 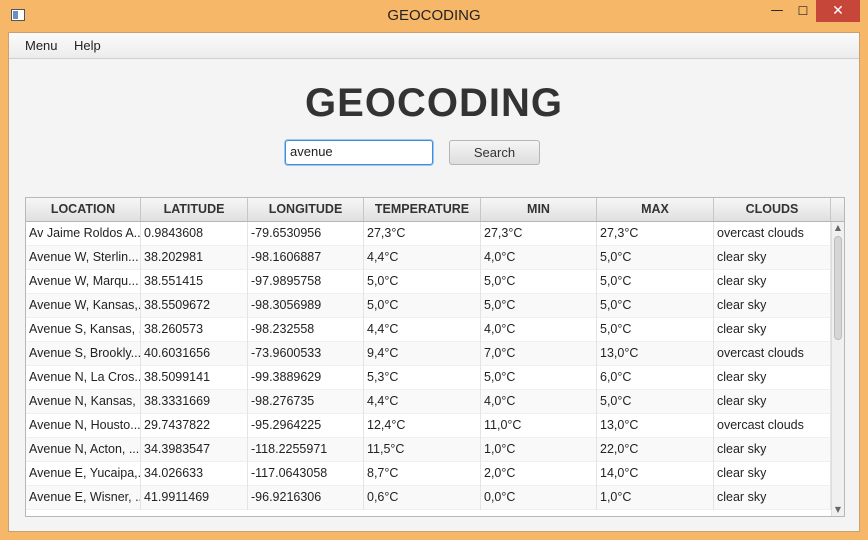 I want to click on cell-temperature: 12,4°C, so click(x=422, y=426).